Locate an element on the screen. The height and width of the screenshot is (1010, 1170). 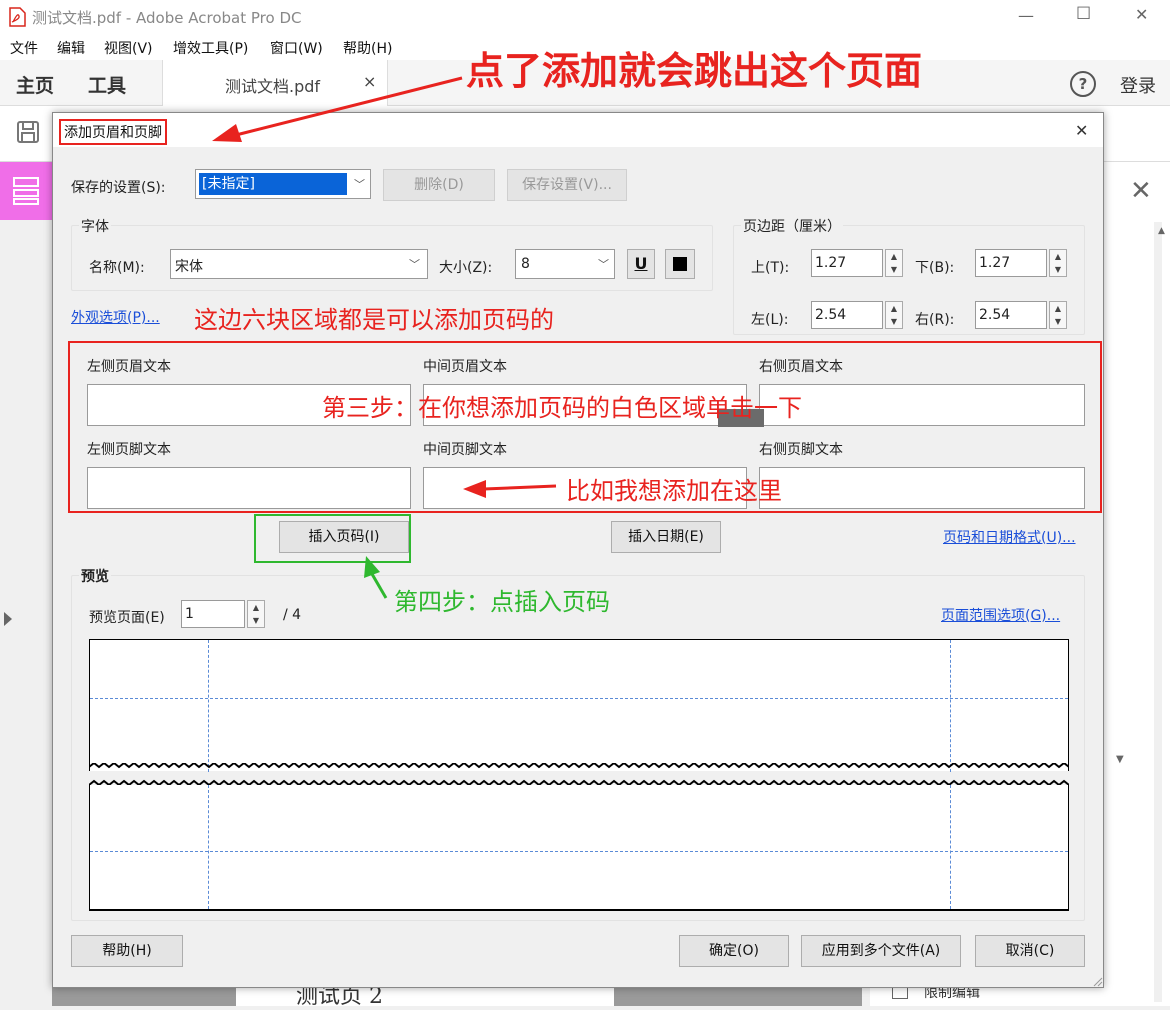
arrow-to-insert-button-icon is located at coordinates (379, 586).